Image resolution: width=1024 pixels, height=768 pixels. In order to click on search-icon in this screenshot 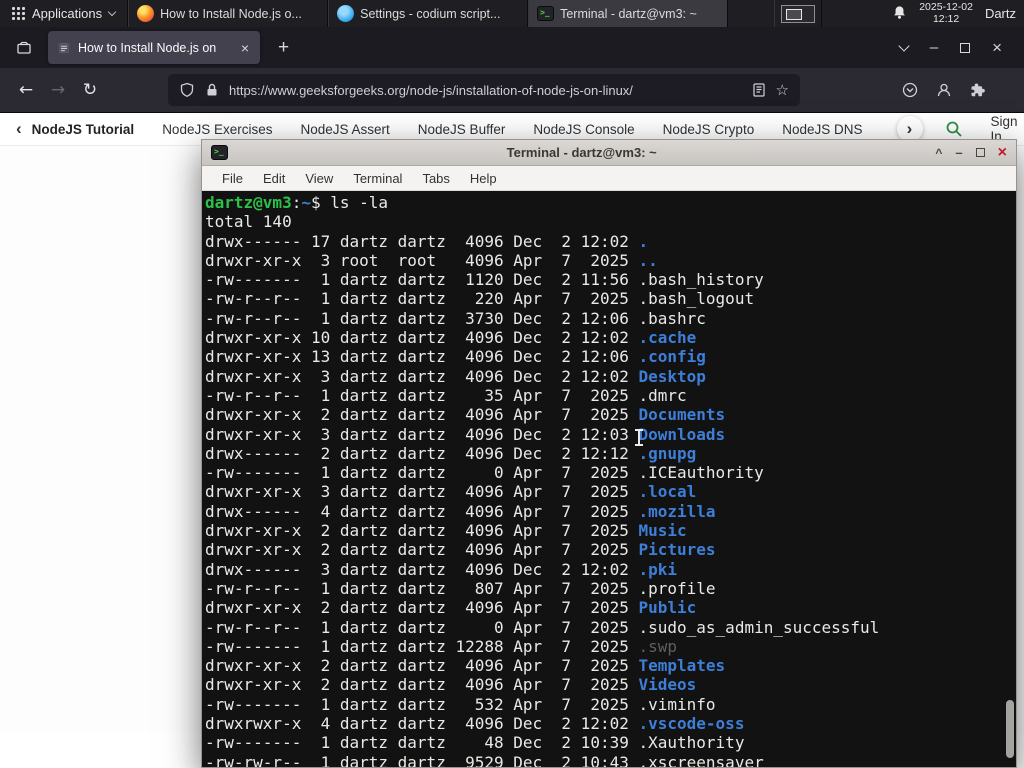, I will do `click(954, 129)`.